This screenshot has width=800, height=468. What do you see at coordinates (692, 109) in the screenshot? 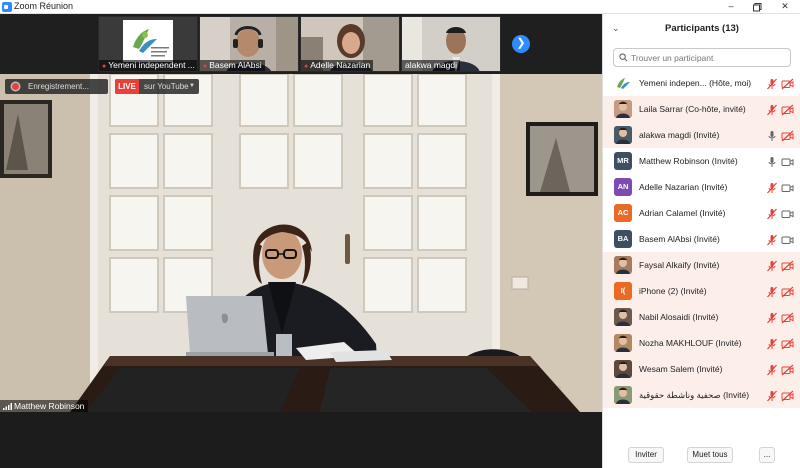
I see `participant-name: Laila Sarrar (Co-hôte, invité)` at bounding box center [692, 109].